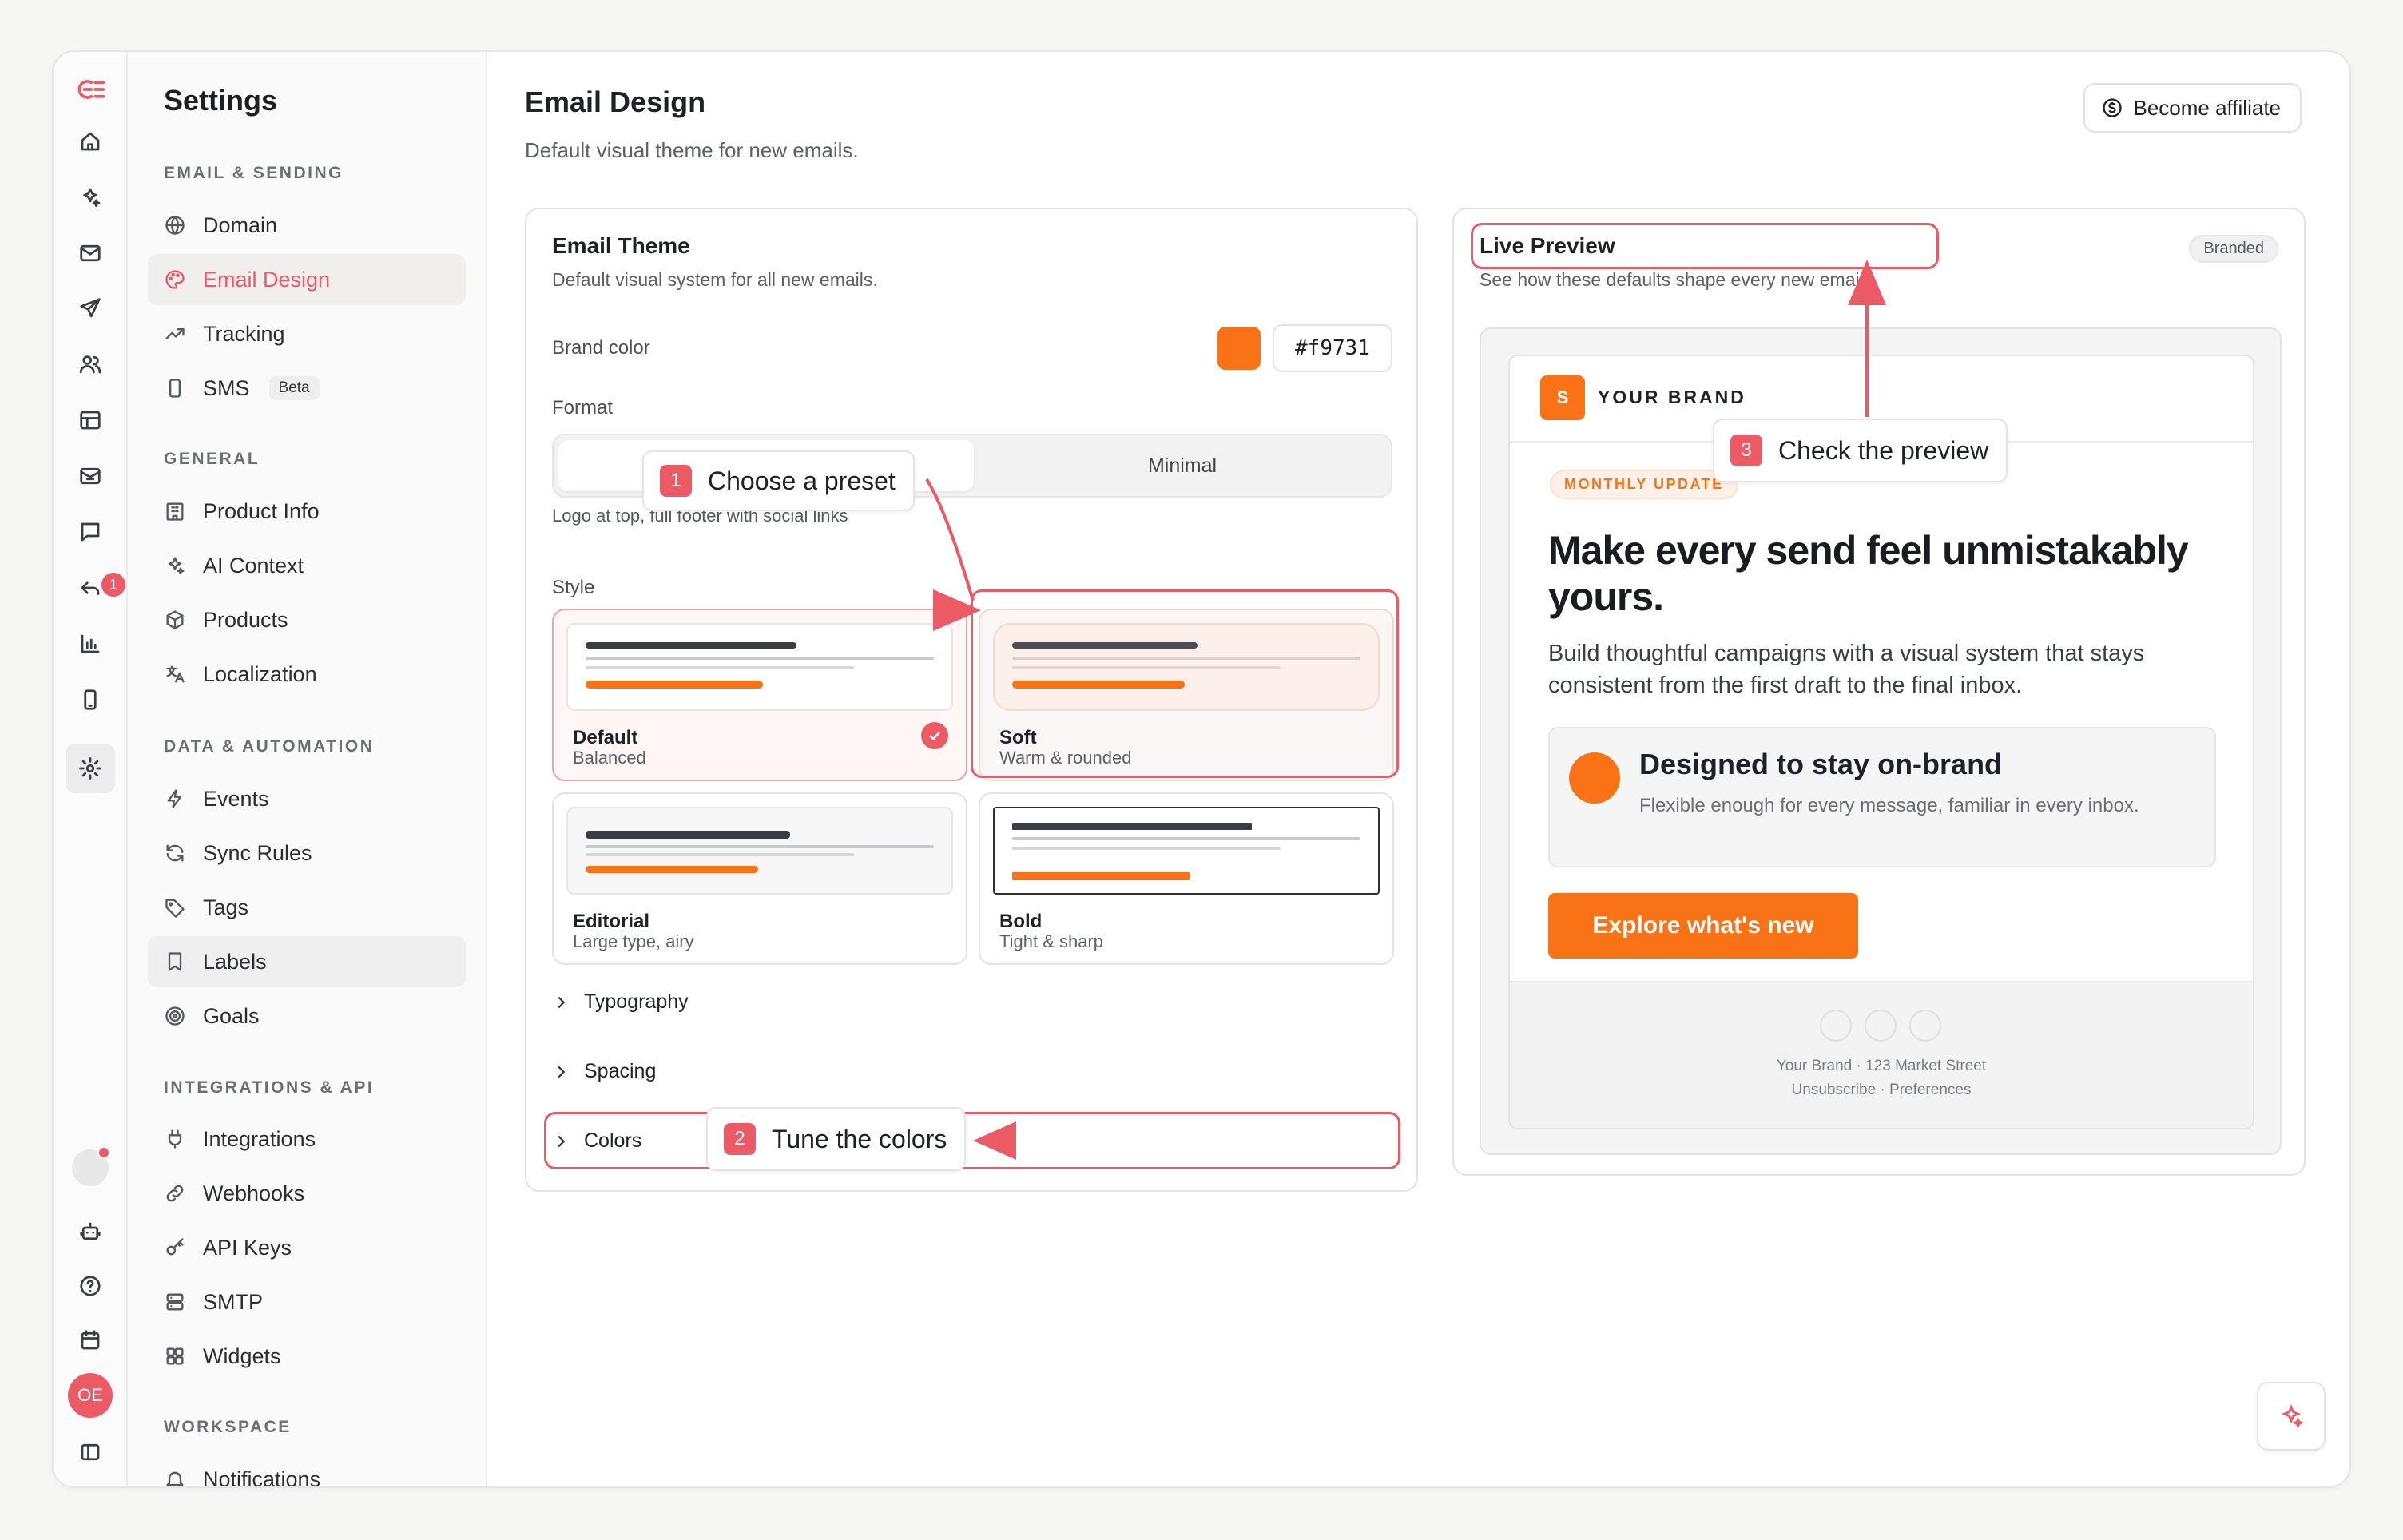 This screenshot has width=2403, height=1540. What do you see at coordinates (1594, 778) in the screenshot?
I see `feature-dot` at bounding box center [1594, 778].